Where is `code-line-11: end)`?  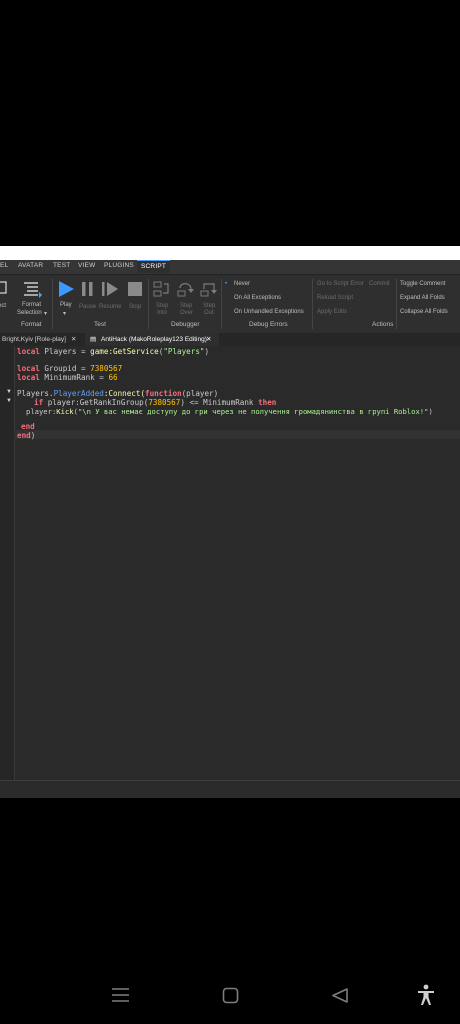 code-line-11: end) is located at coordinates (26, 435).